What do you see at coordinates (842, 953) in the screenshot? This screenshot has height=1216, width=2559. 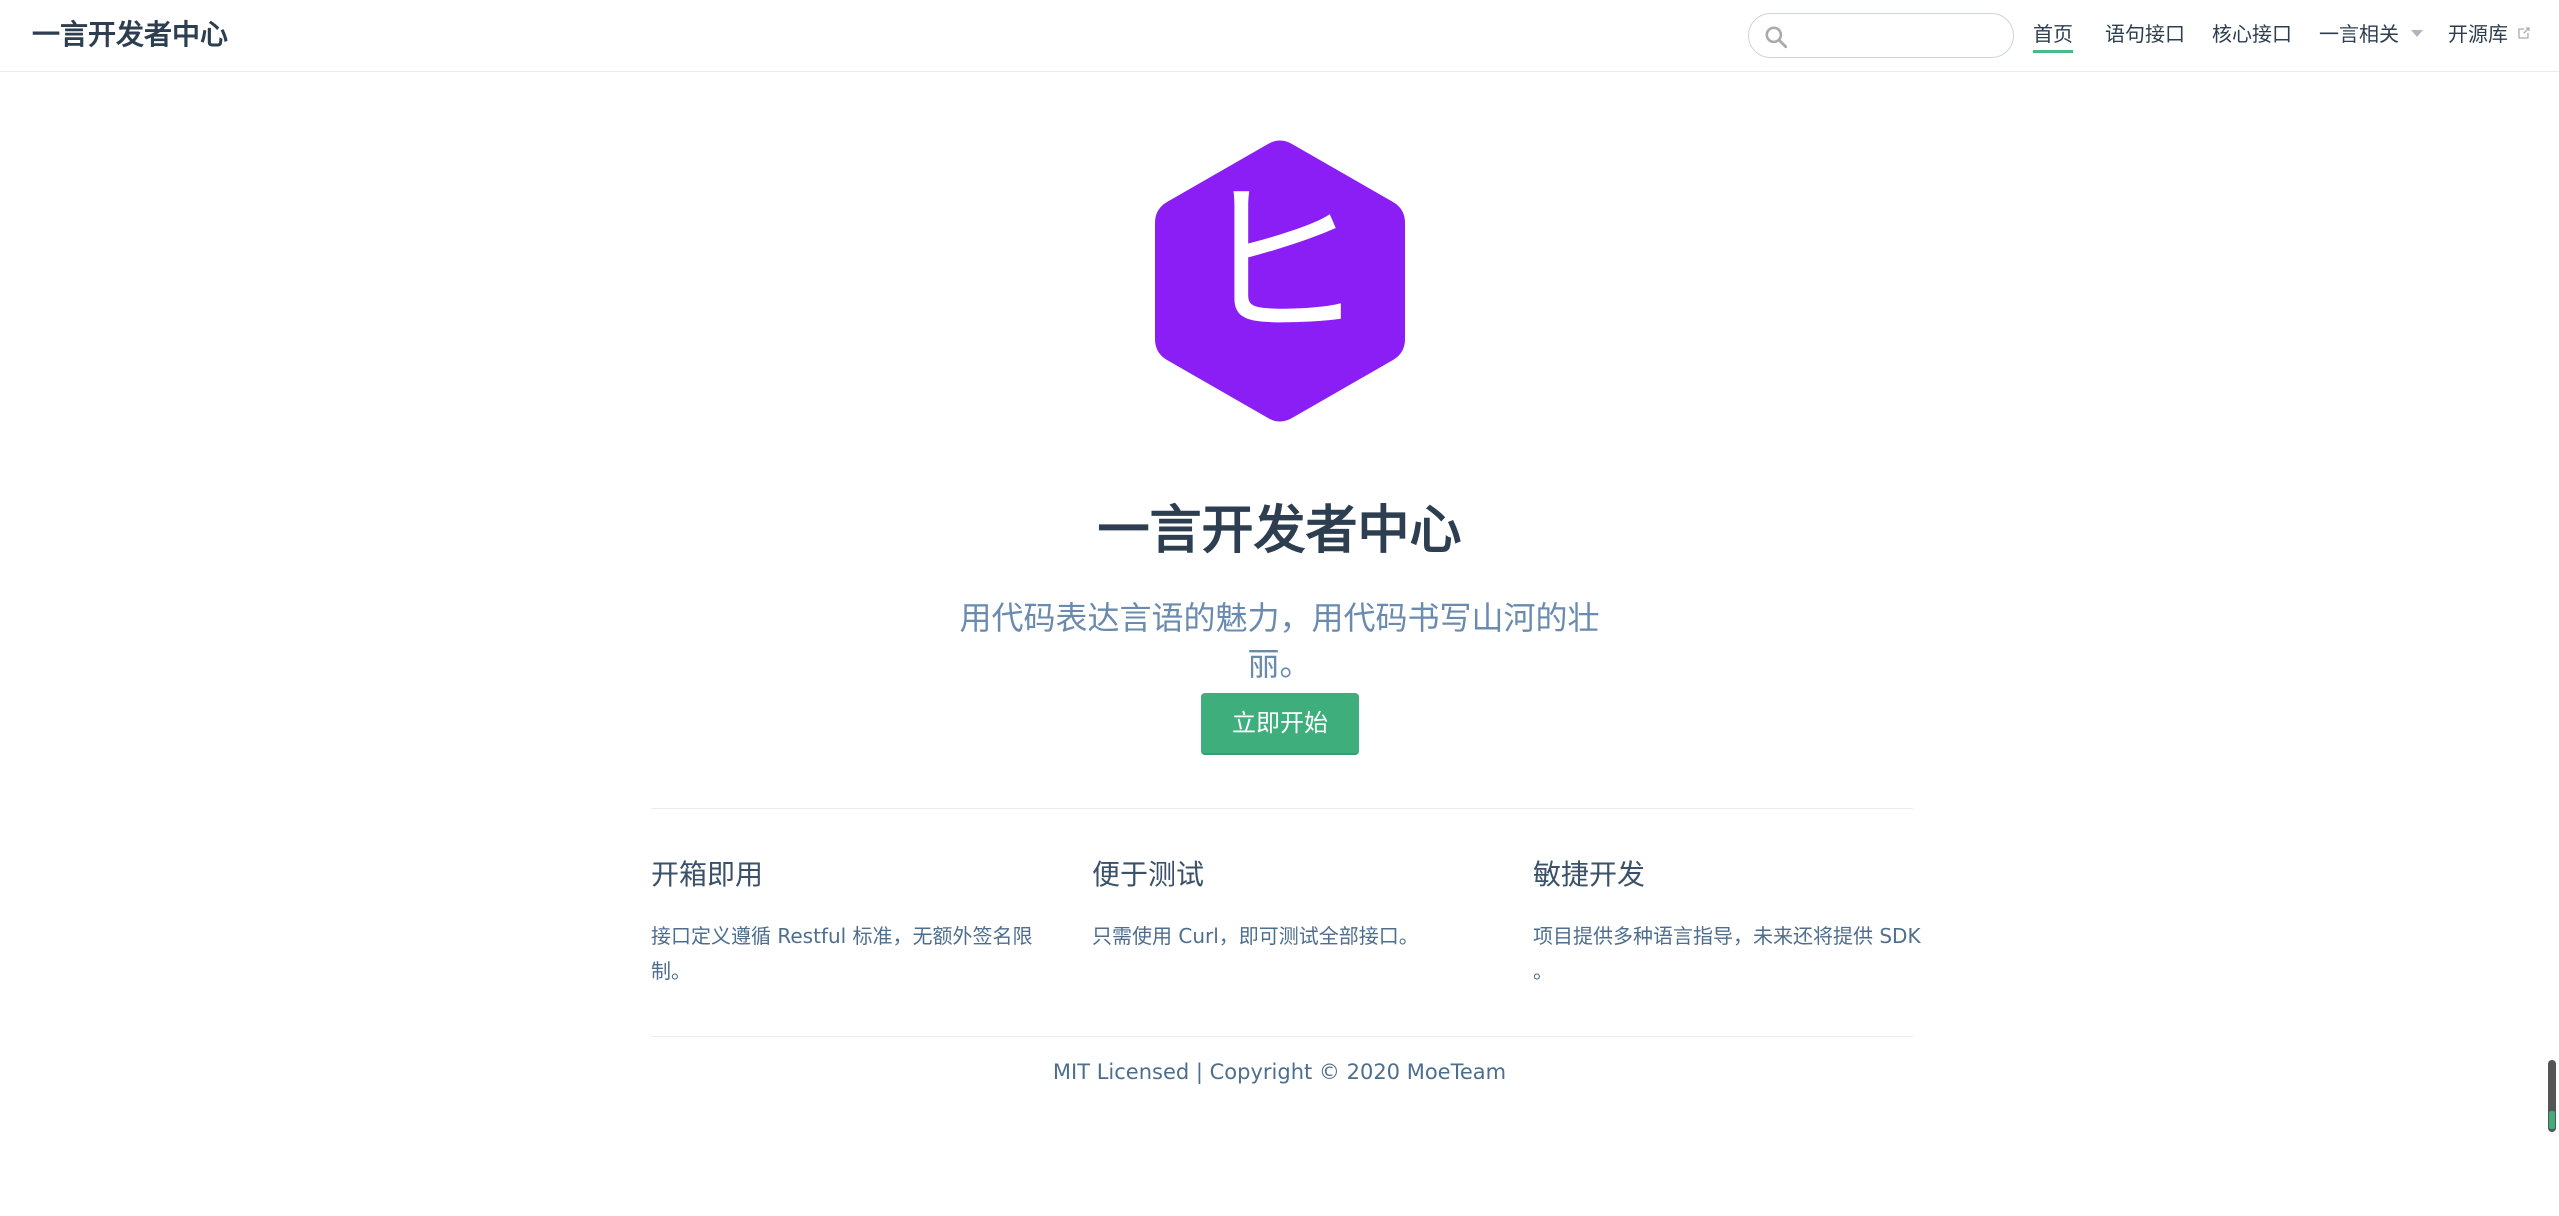 I see `feature-details: 接口定义遵循 Restful 标准，无额外签名限制。` at bounding box center [842, 953].